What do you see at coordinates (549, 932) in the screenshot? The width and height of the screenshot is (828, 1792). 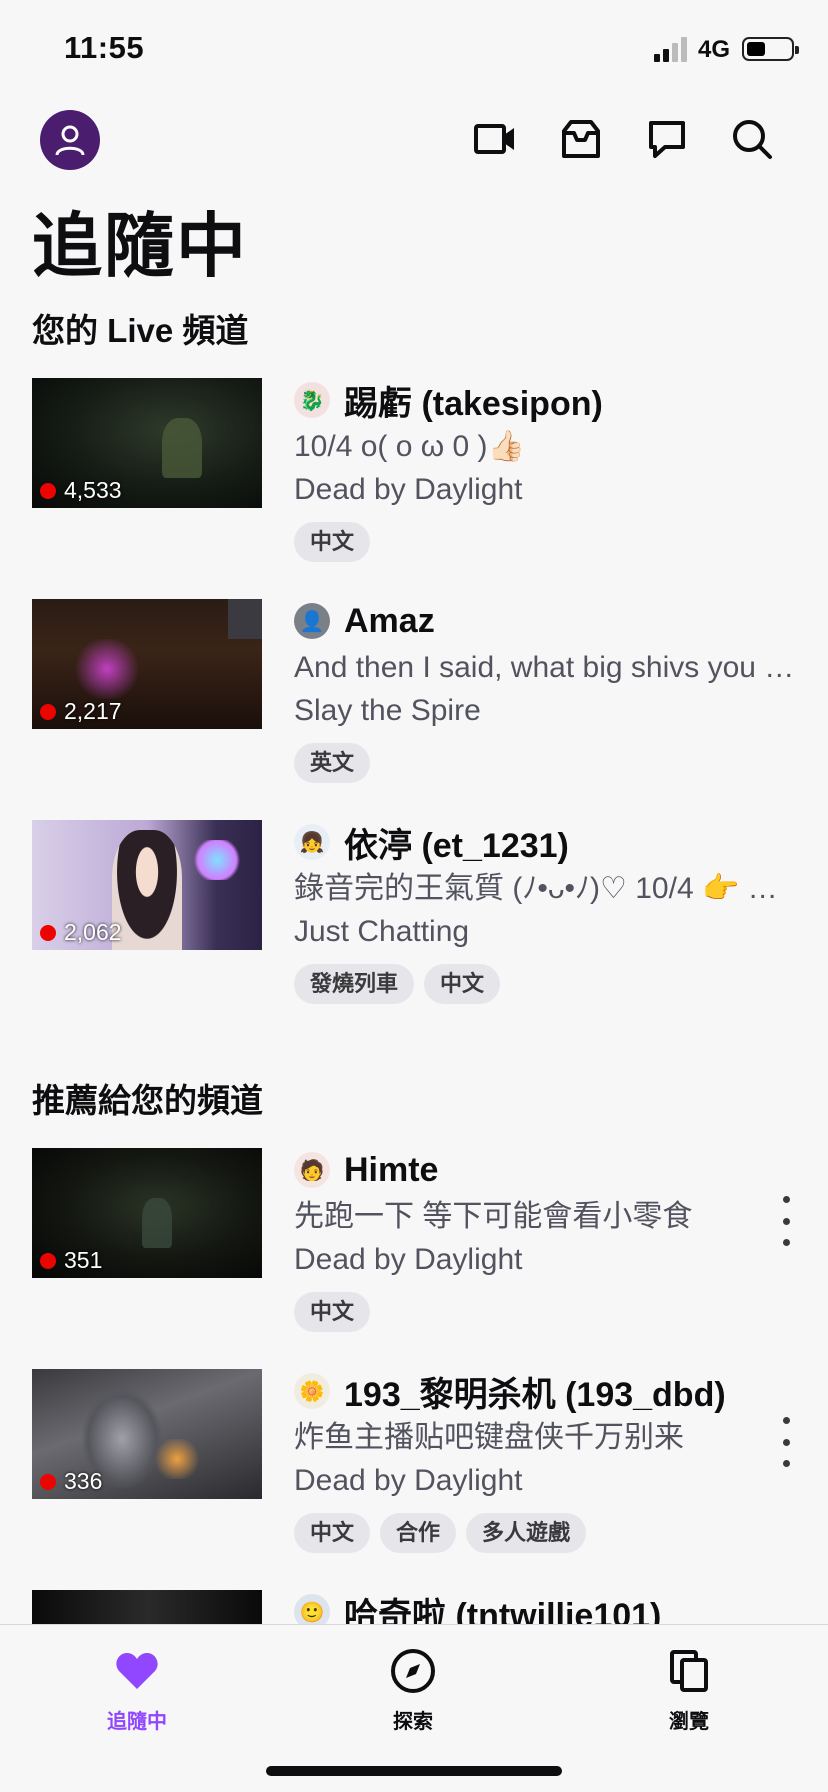 I see `game-name: Just Chatting` at bounding box center [549, 932].